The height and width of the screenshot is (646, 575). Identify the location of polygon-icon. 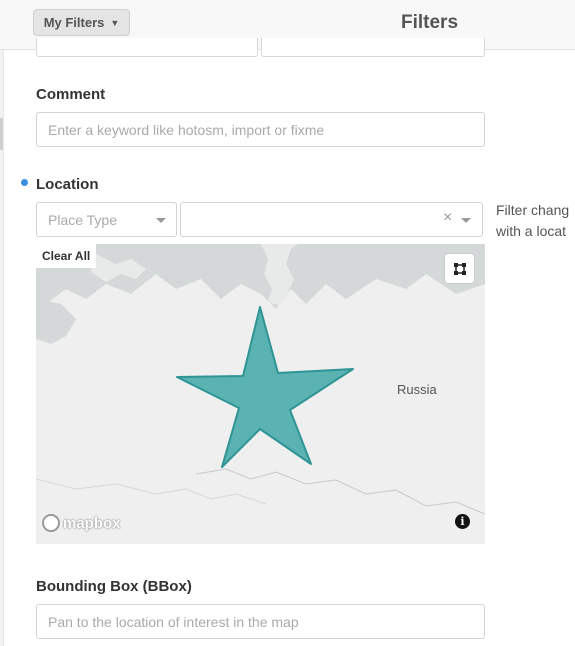
(459, 268).